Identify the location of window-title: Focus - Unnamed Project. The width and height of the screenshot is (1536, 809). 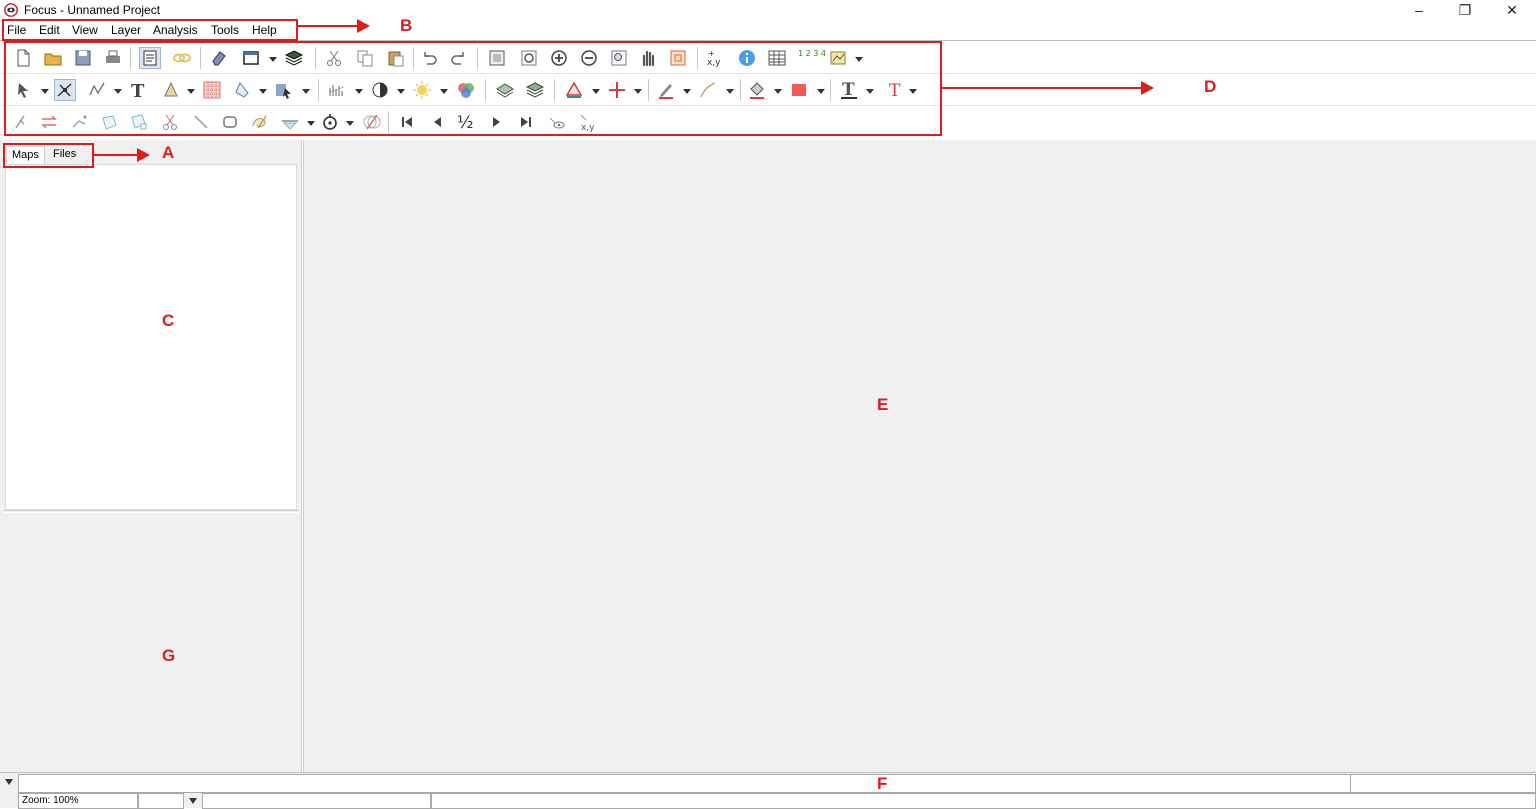
(92, 10).